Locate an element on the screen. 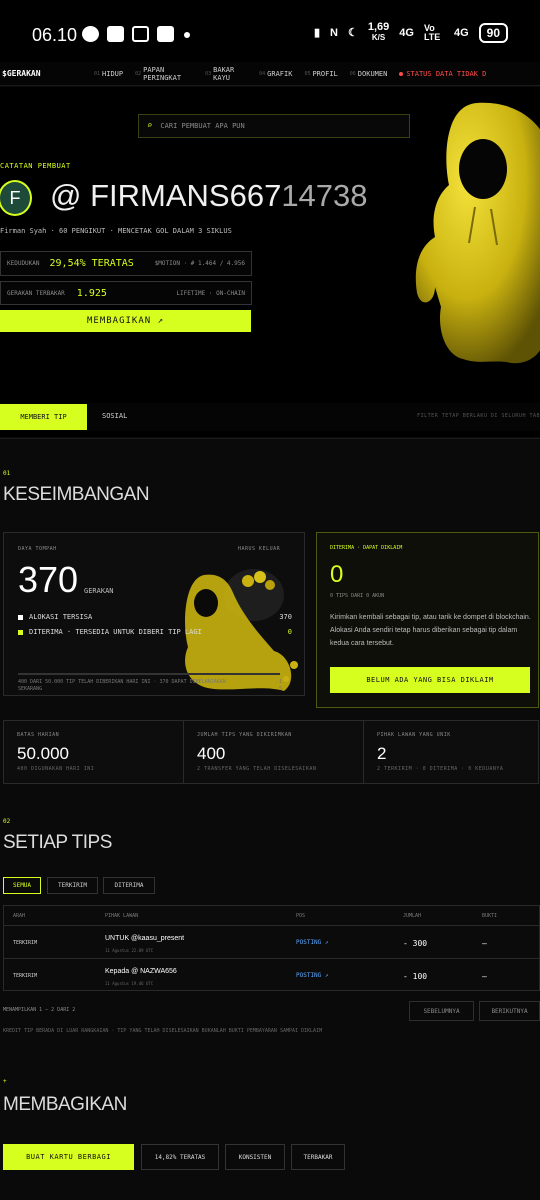 This screenshot has height=1200, width=540. chip-burned: TERBAKAR is located at coordinates (318, 1157).